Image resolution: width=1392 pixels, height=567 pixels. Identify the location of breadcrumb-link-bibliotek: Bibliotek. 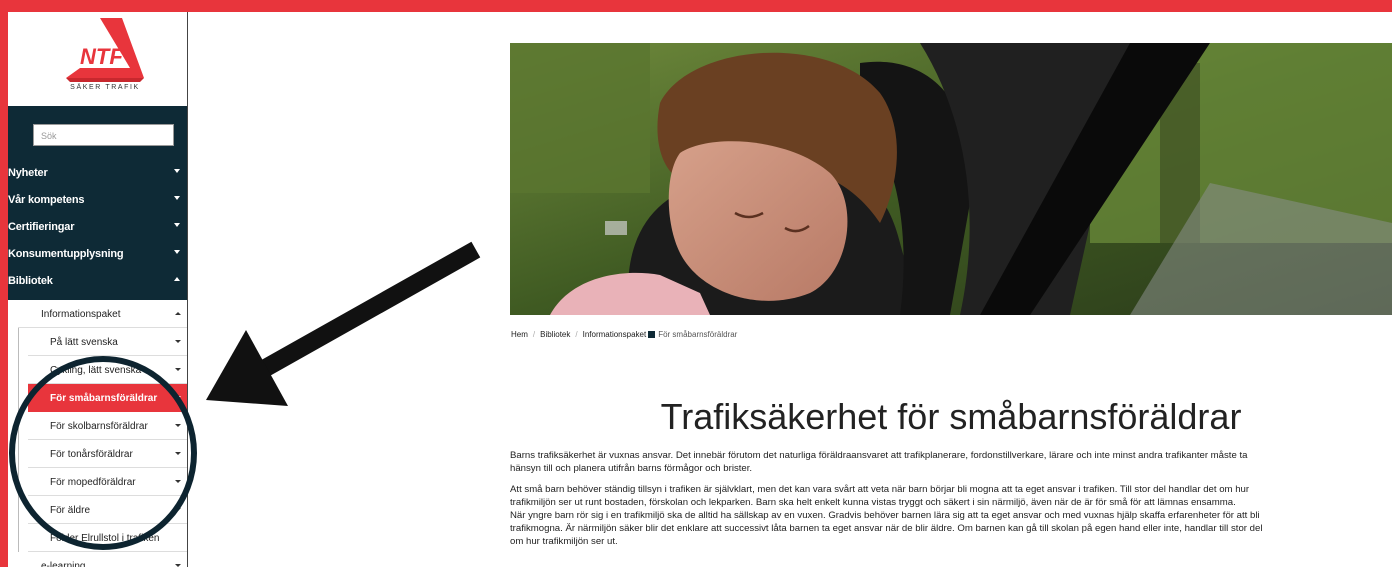
(555, 334).